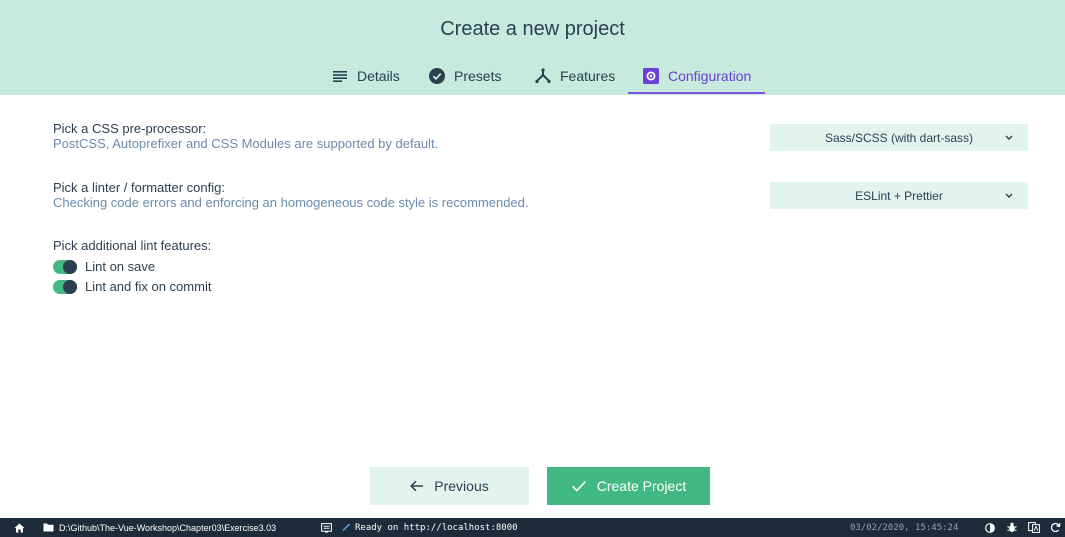  I want to click on linter-select: ESLint + Prettier, so click(899, 195).